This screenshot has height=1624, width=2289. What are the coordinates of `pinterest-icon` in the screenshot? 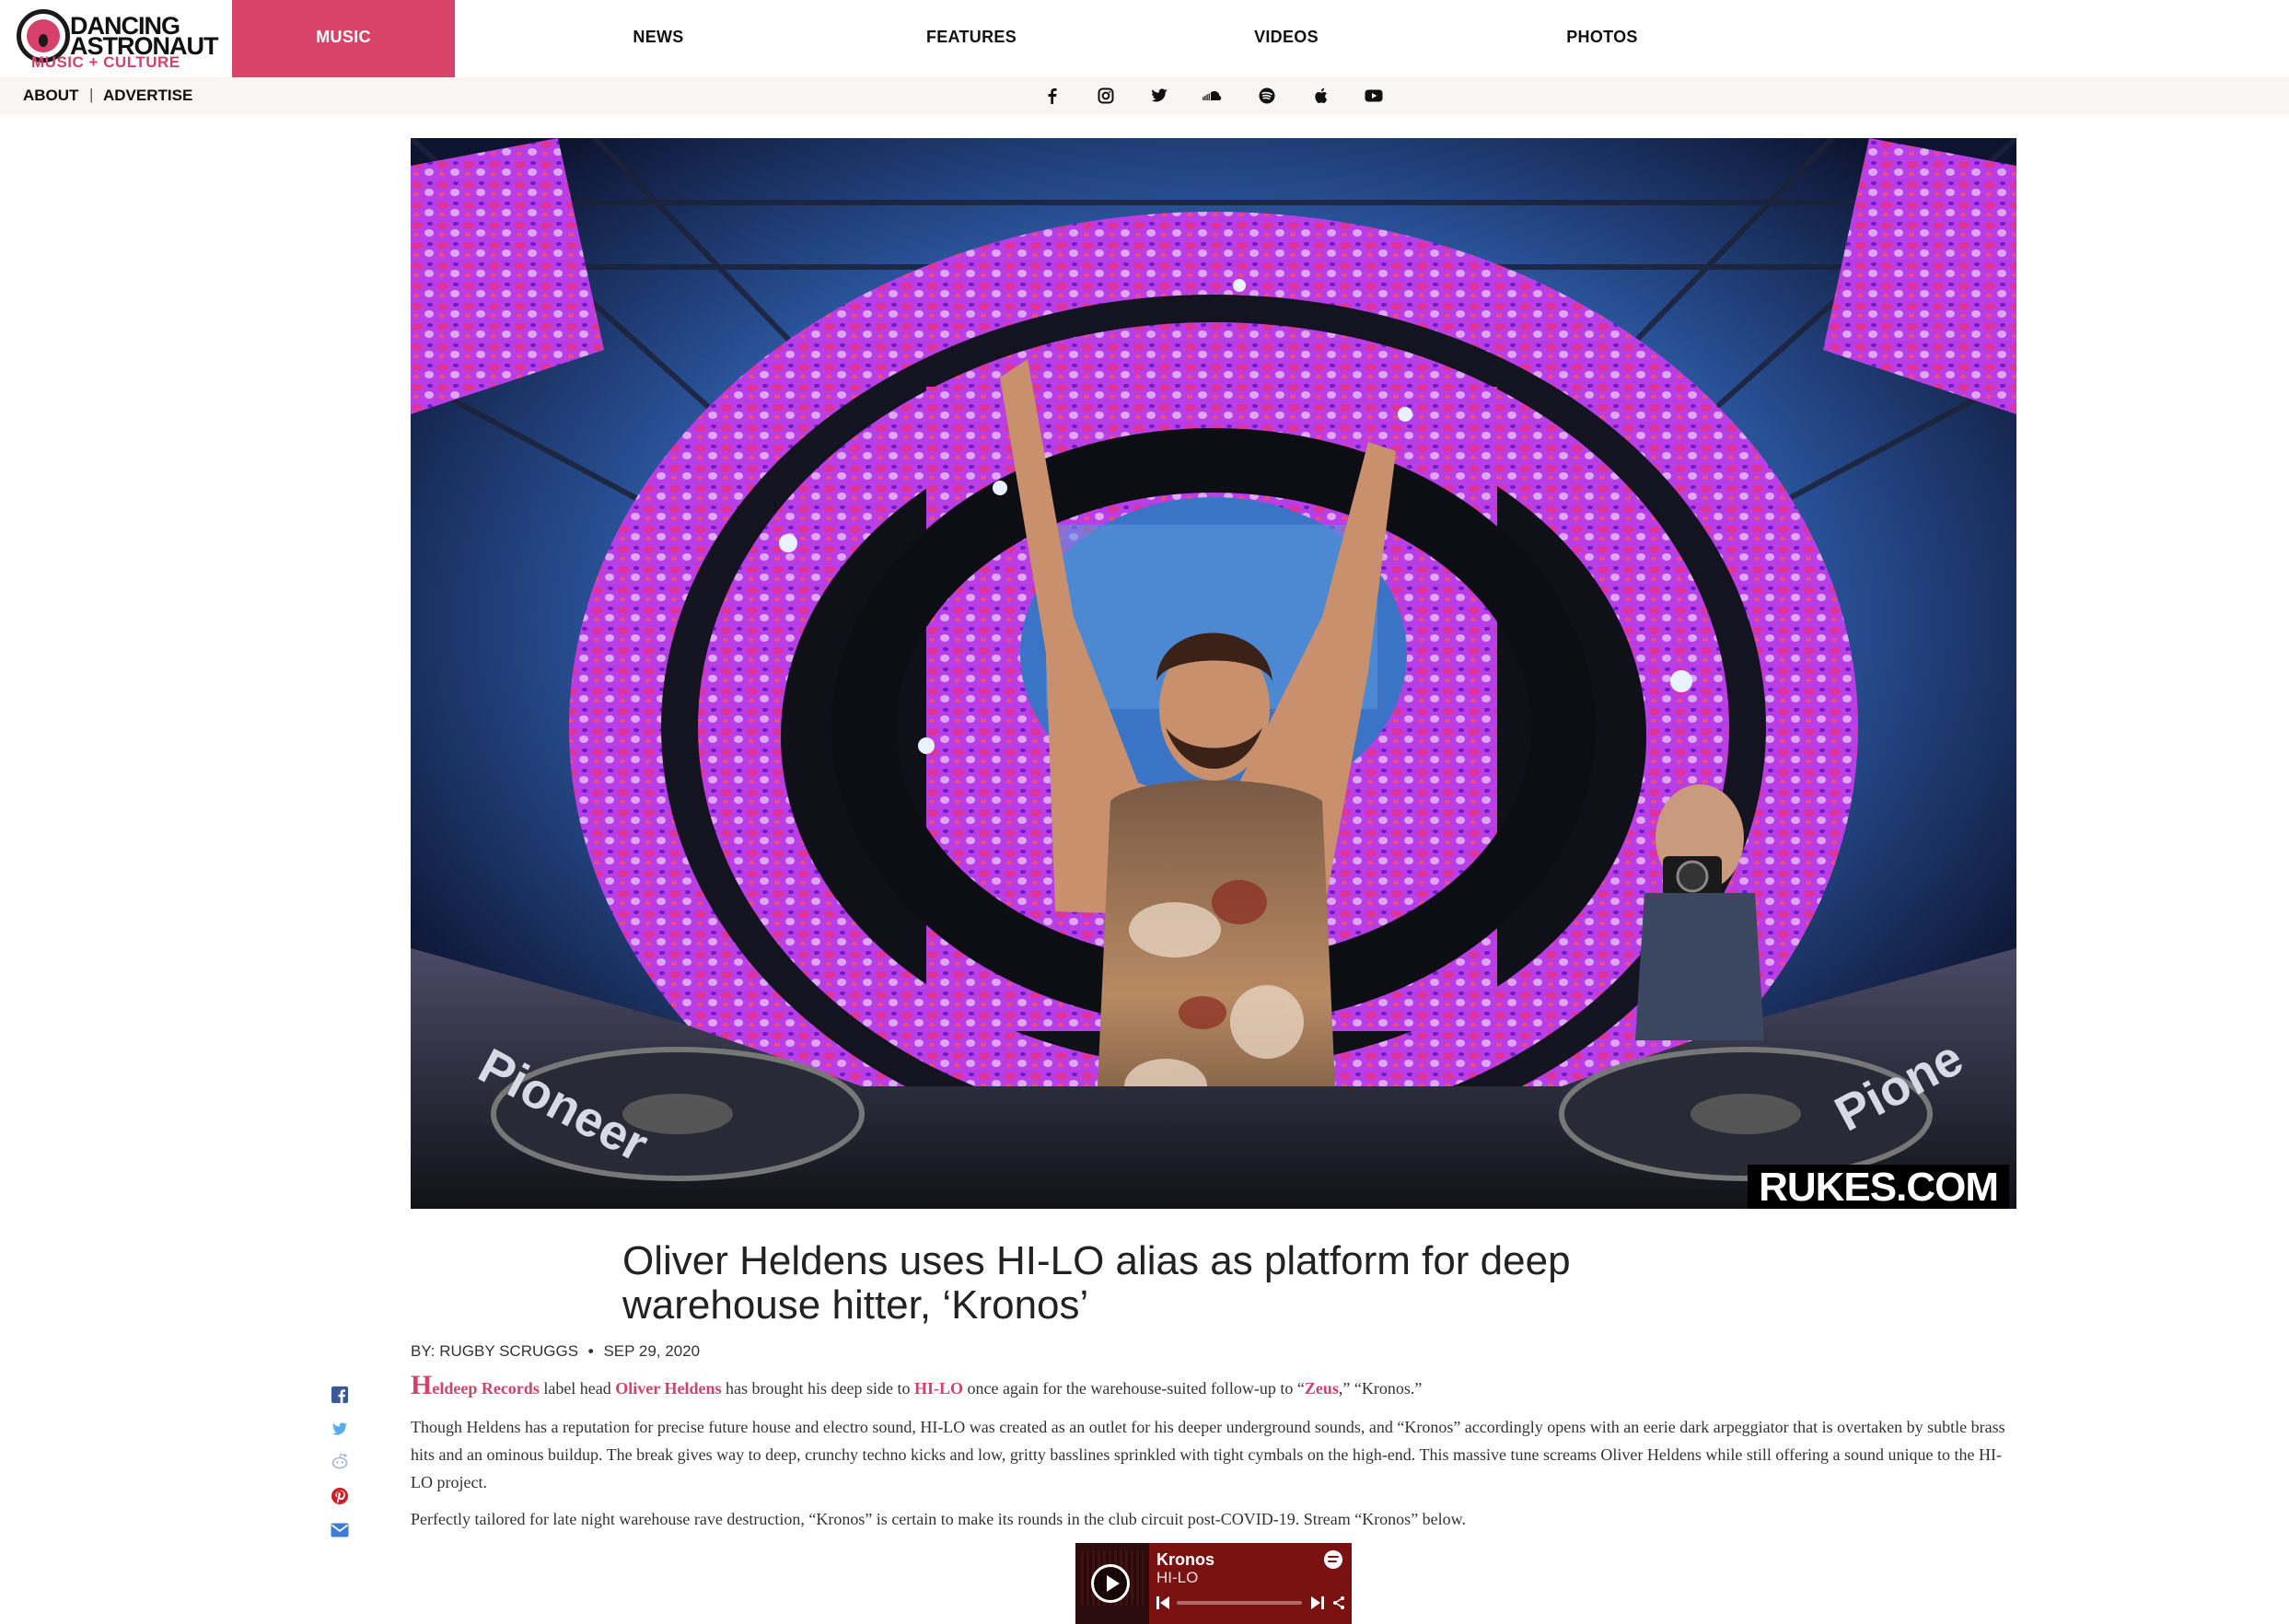 It's located at (340, 1496).